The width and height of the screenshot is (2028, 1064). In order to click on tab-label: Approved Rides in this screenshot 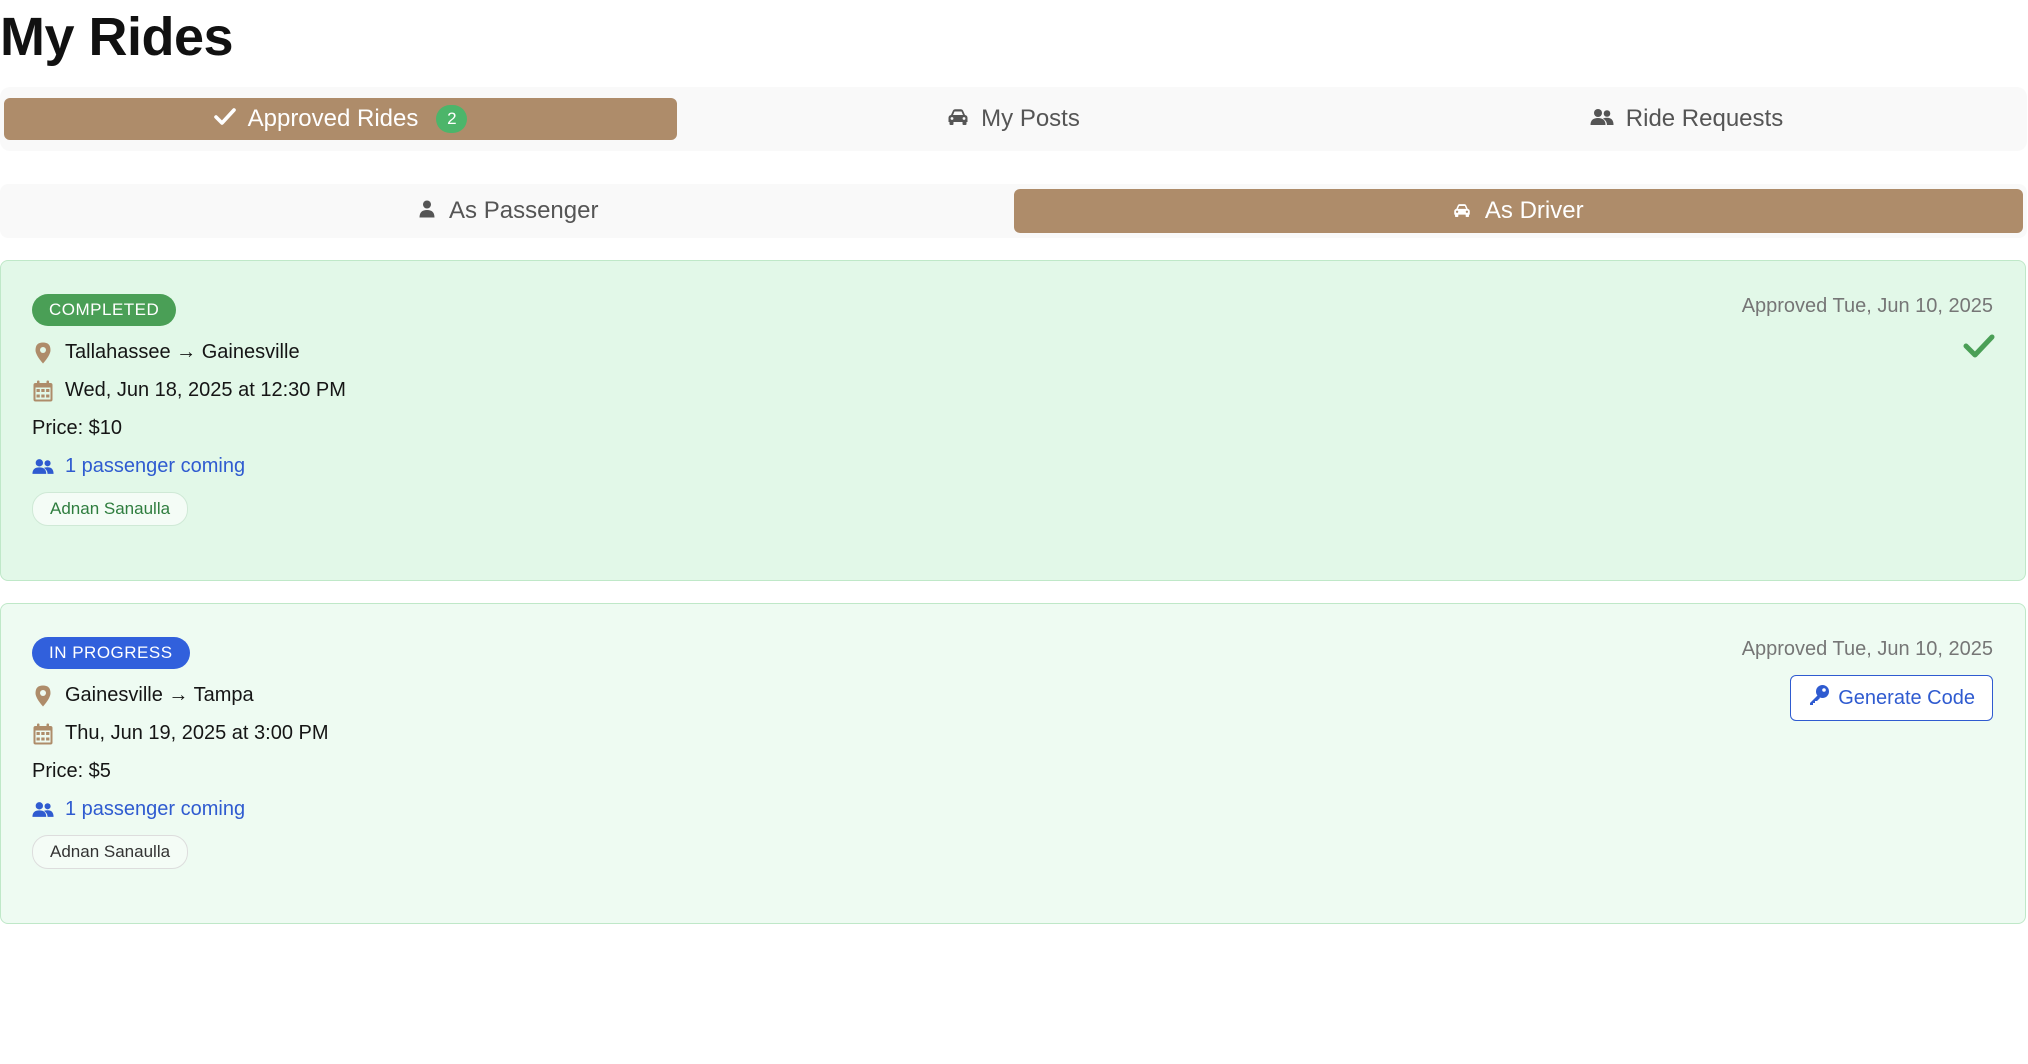, I will do `click(333, 118)`.